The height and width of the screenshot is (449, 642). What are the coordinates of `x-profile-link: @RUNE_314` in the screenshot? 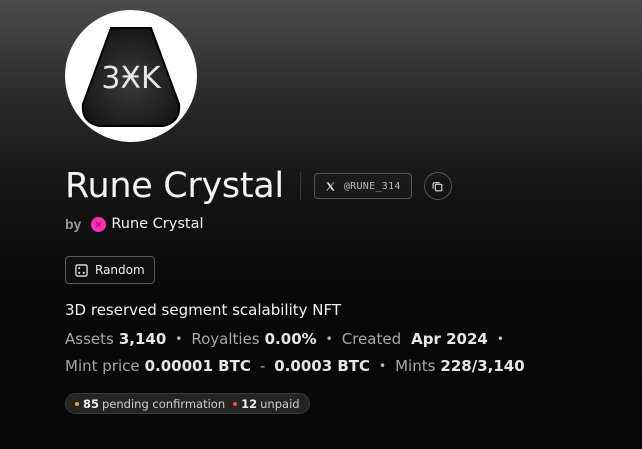 It's located at (362, 186).